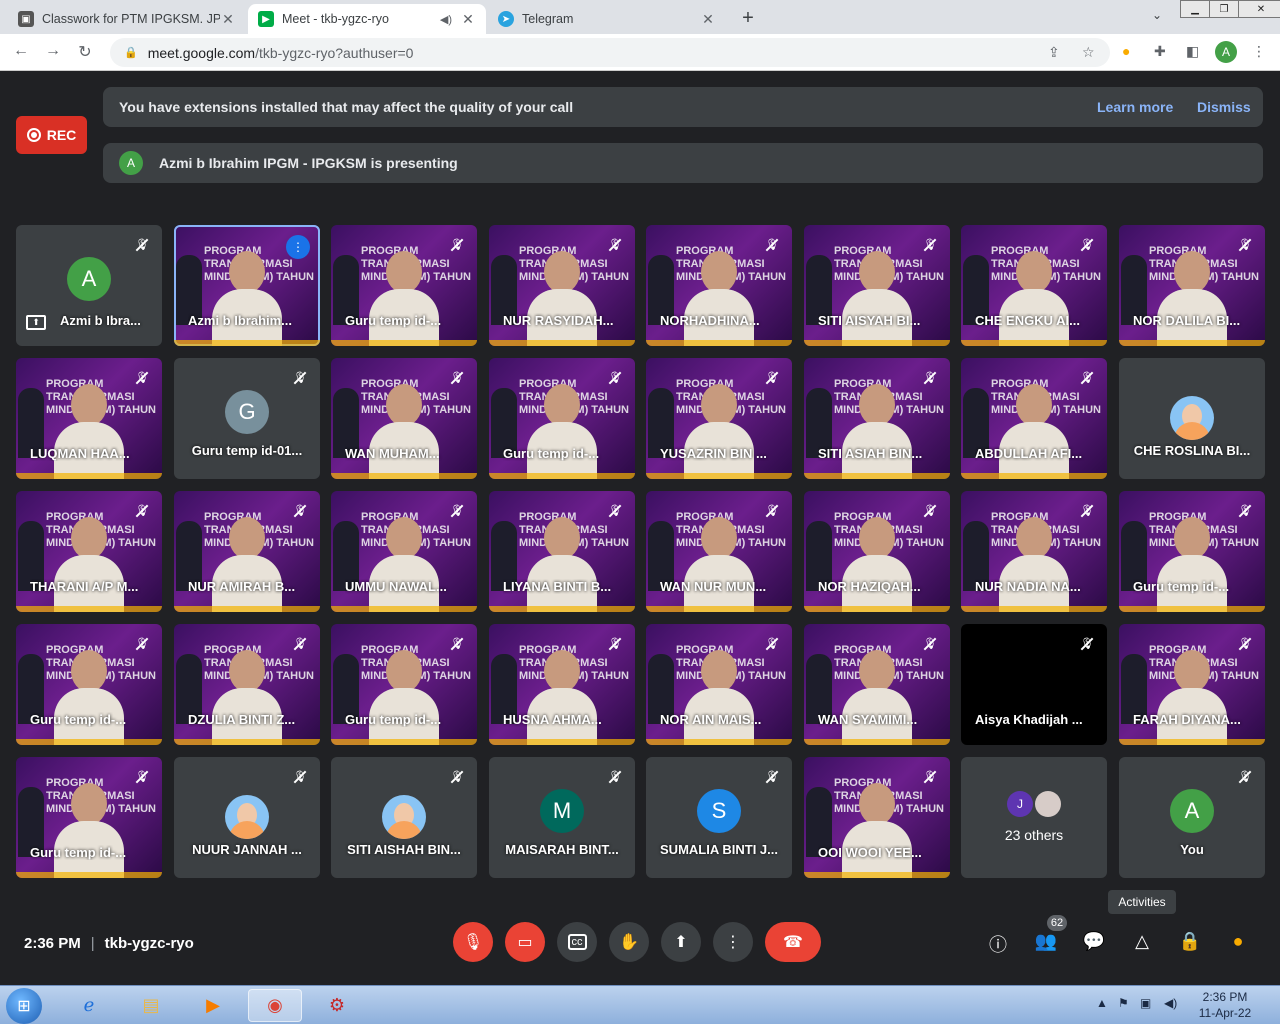  I want to click on participant-tile: SITI AISHAH BIN... 🎙, so click(404, 817).